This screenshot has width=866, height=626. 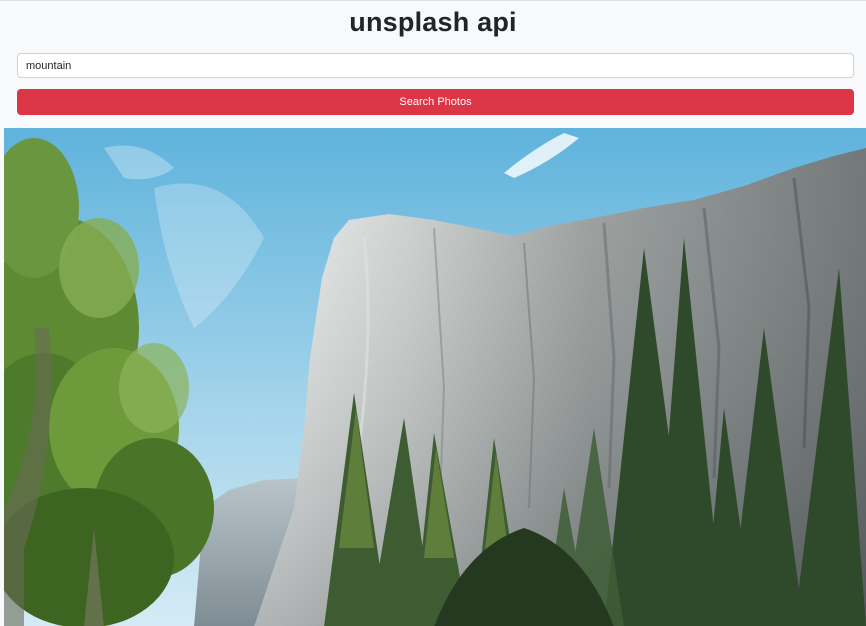 What do you see at coordinates (435, 65) in the screenshot?
I see `search-input` at bounding box center [435, 65].